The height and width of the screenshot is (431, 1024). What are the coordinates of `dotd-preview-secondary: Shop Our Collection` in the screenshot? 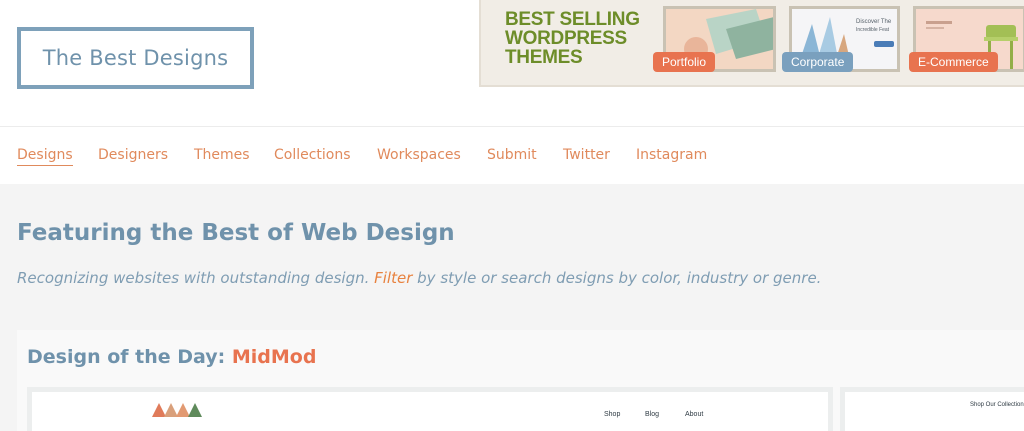 It's located at (932, 409).